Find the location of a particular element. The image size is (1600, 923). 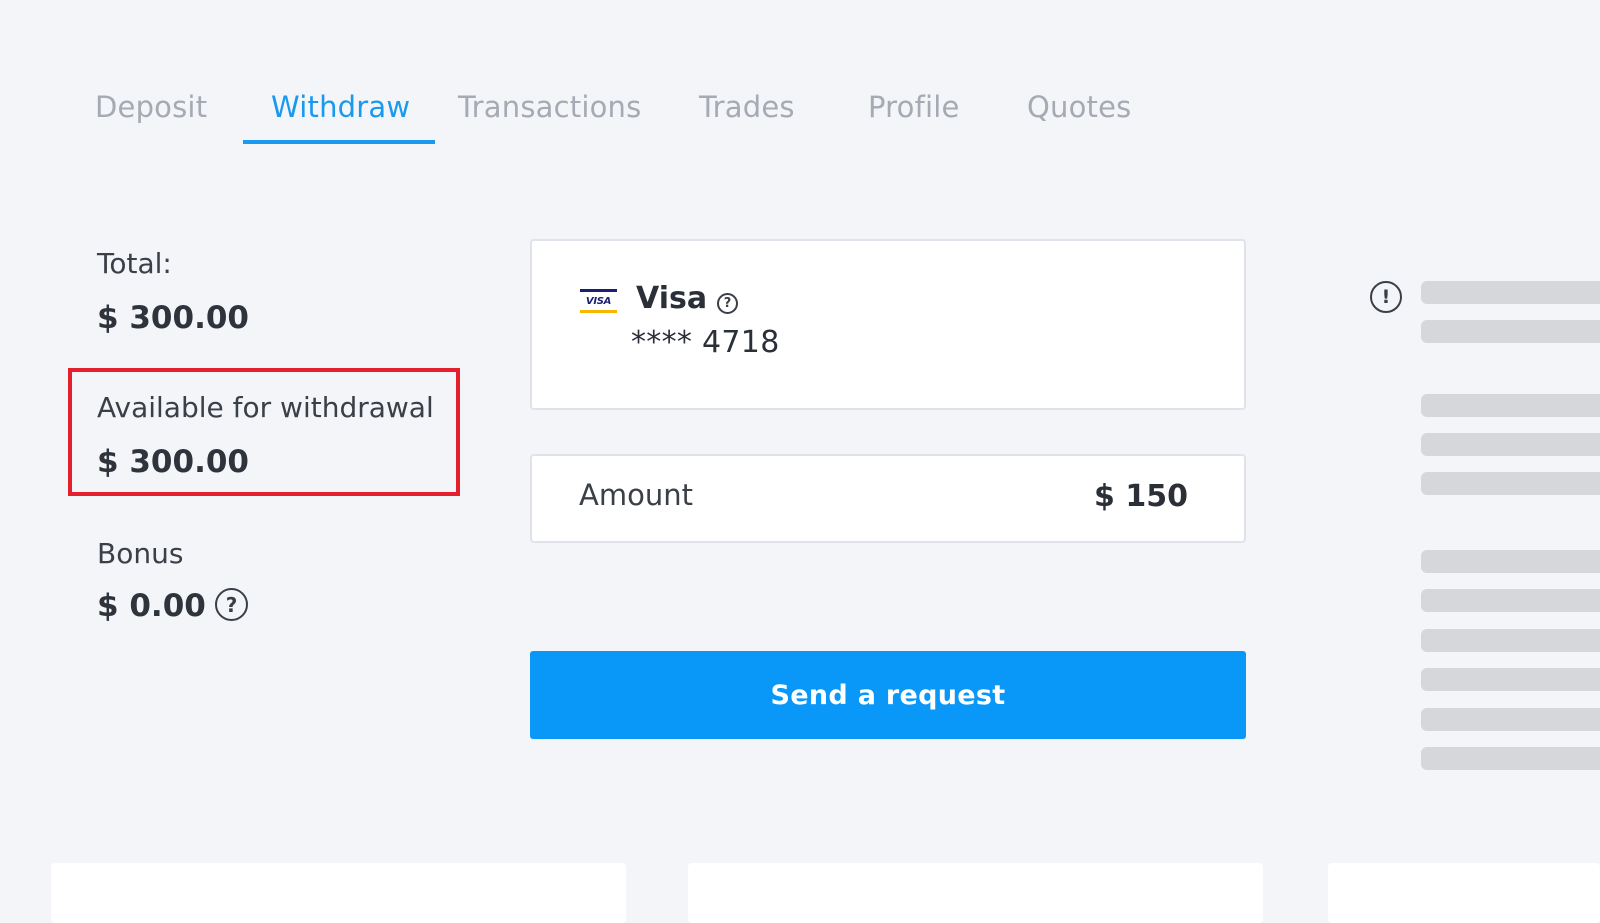

bonus-label: Bonus is located at coordinates (140, 553).